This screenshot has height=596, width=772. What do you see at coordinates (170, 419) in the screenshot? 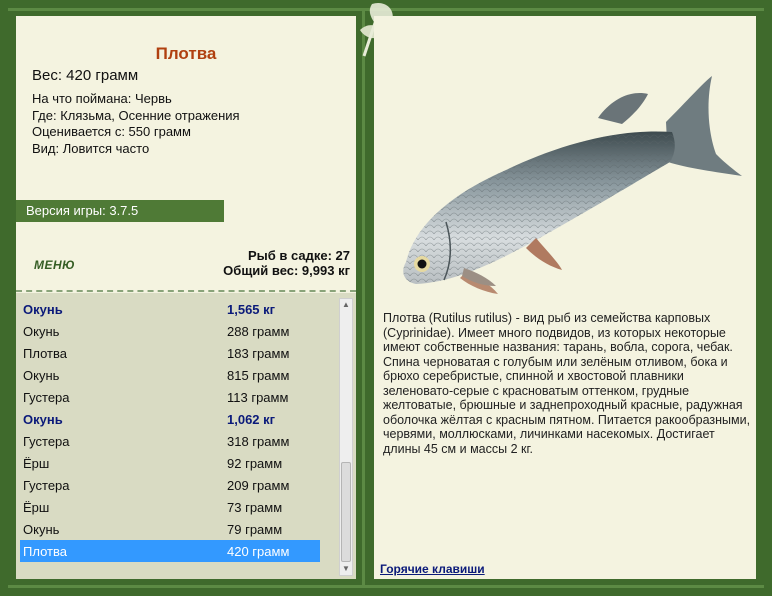
I see `catch-list-item: Окунь 1,062 кг` at bounding box center [170, 419].